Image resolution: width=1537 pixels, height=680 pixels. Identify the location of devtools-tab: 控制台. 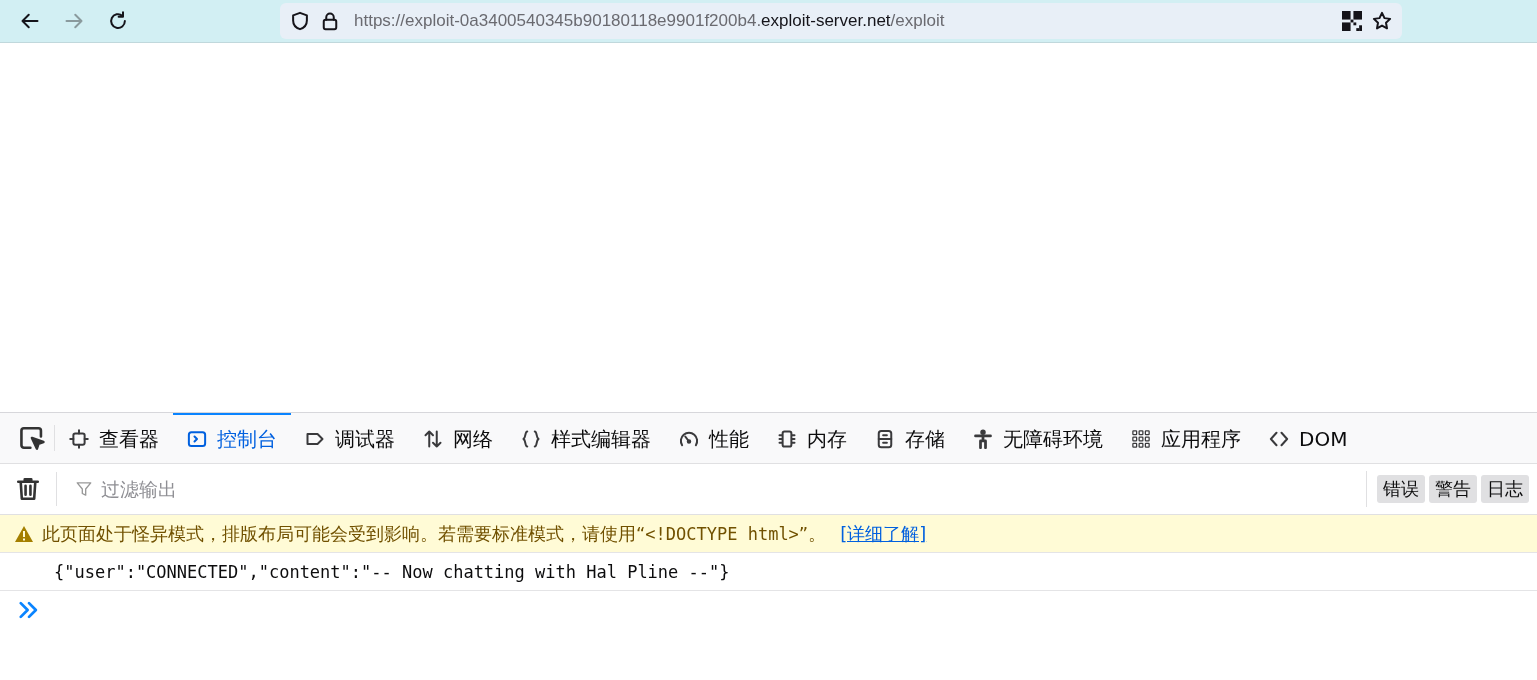
(232, 438).